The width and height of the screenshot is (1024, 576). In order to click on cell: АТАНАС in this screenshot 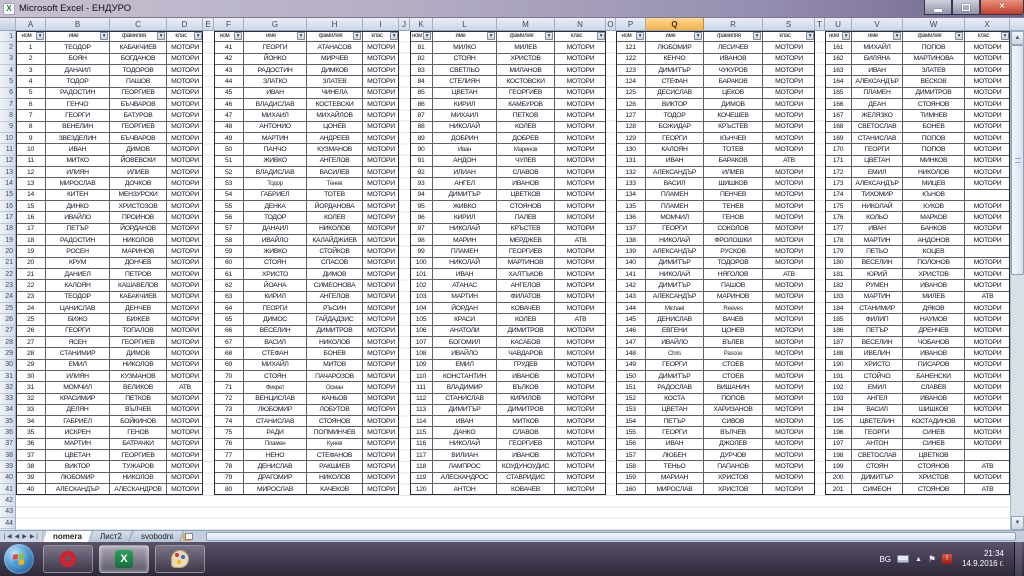, I will do `click(465, 286)`.